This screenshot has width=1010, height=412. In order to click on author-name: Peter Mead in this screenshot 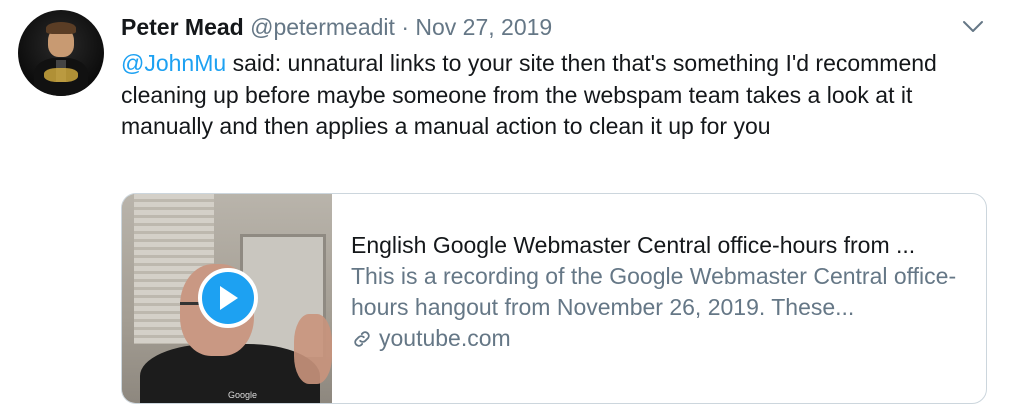, I will do `click(182, 27)`.